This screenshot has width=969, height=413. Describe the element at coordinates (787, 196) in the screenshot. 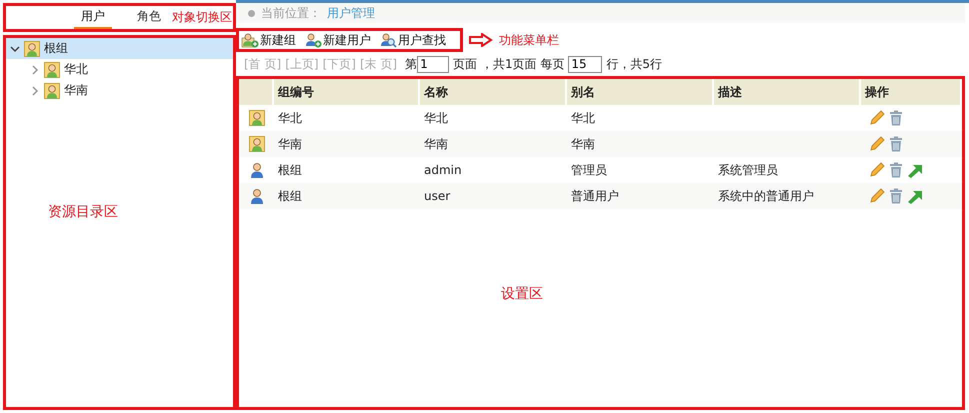

I see `table-cell: 系统中的普通用户` at that location.